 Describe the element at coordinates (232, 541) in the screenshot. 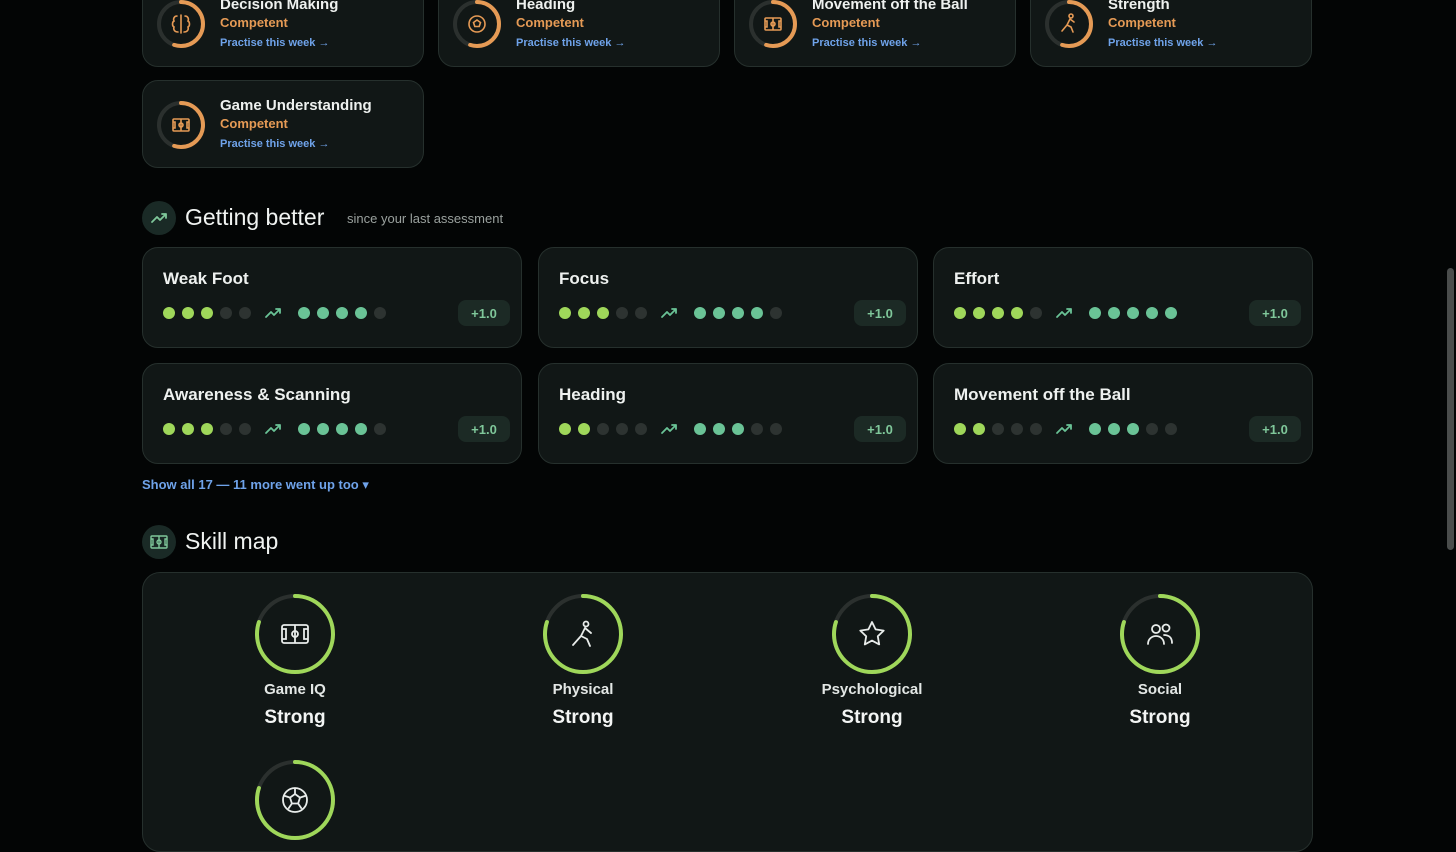

I see `section-title-skill-map: Skill map` at that location.